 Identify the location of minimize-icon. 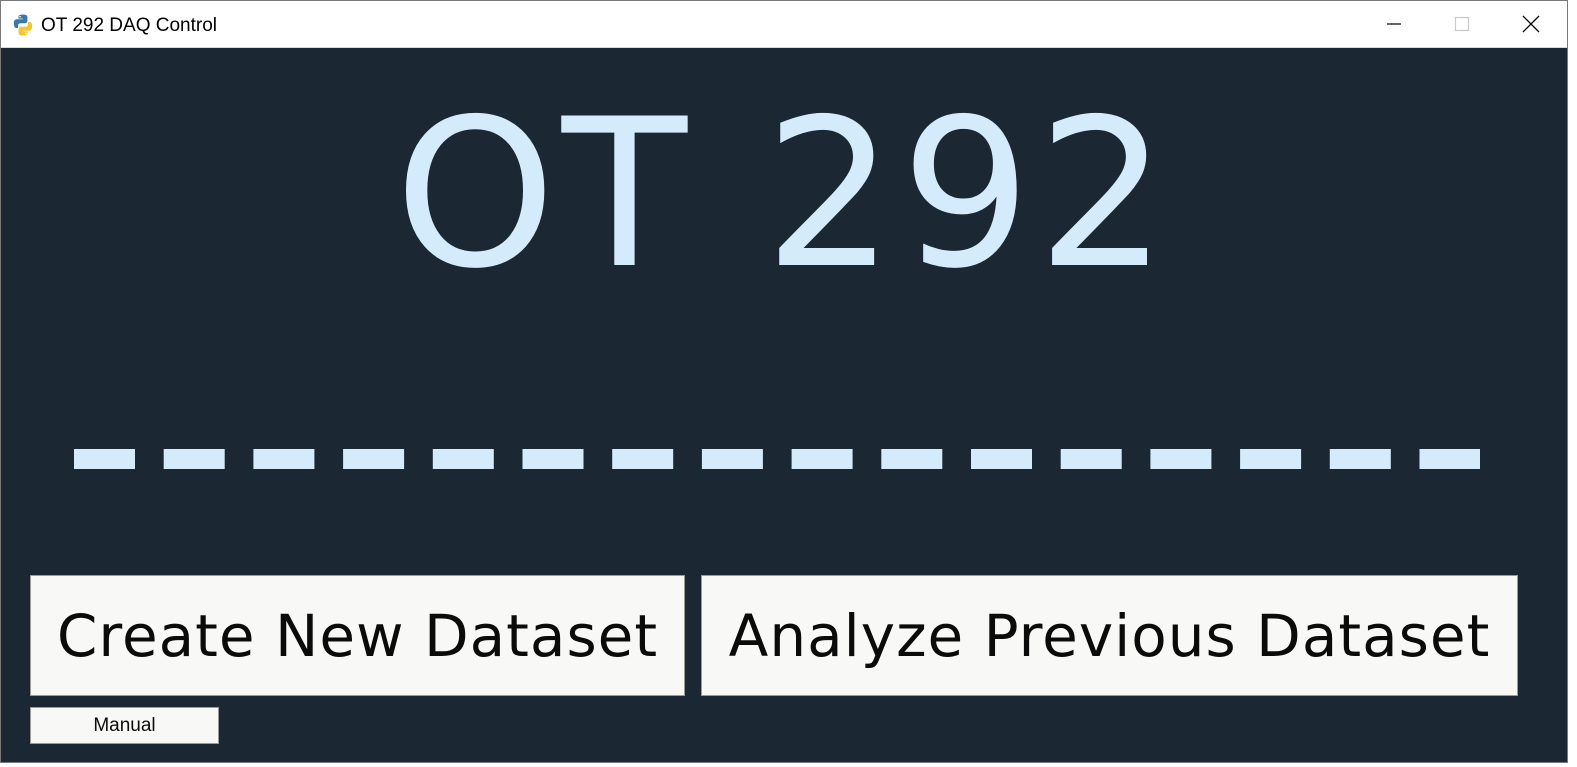
(1394, 24).